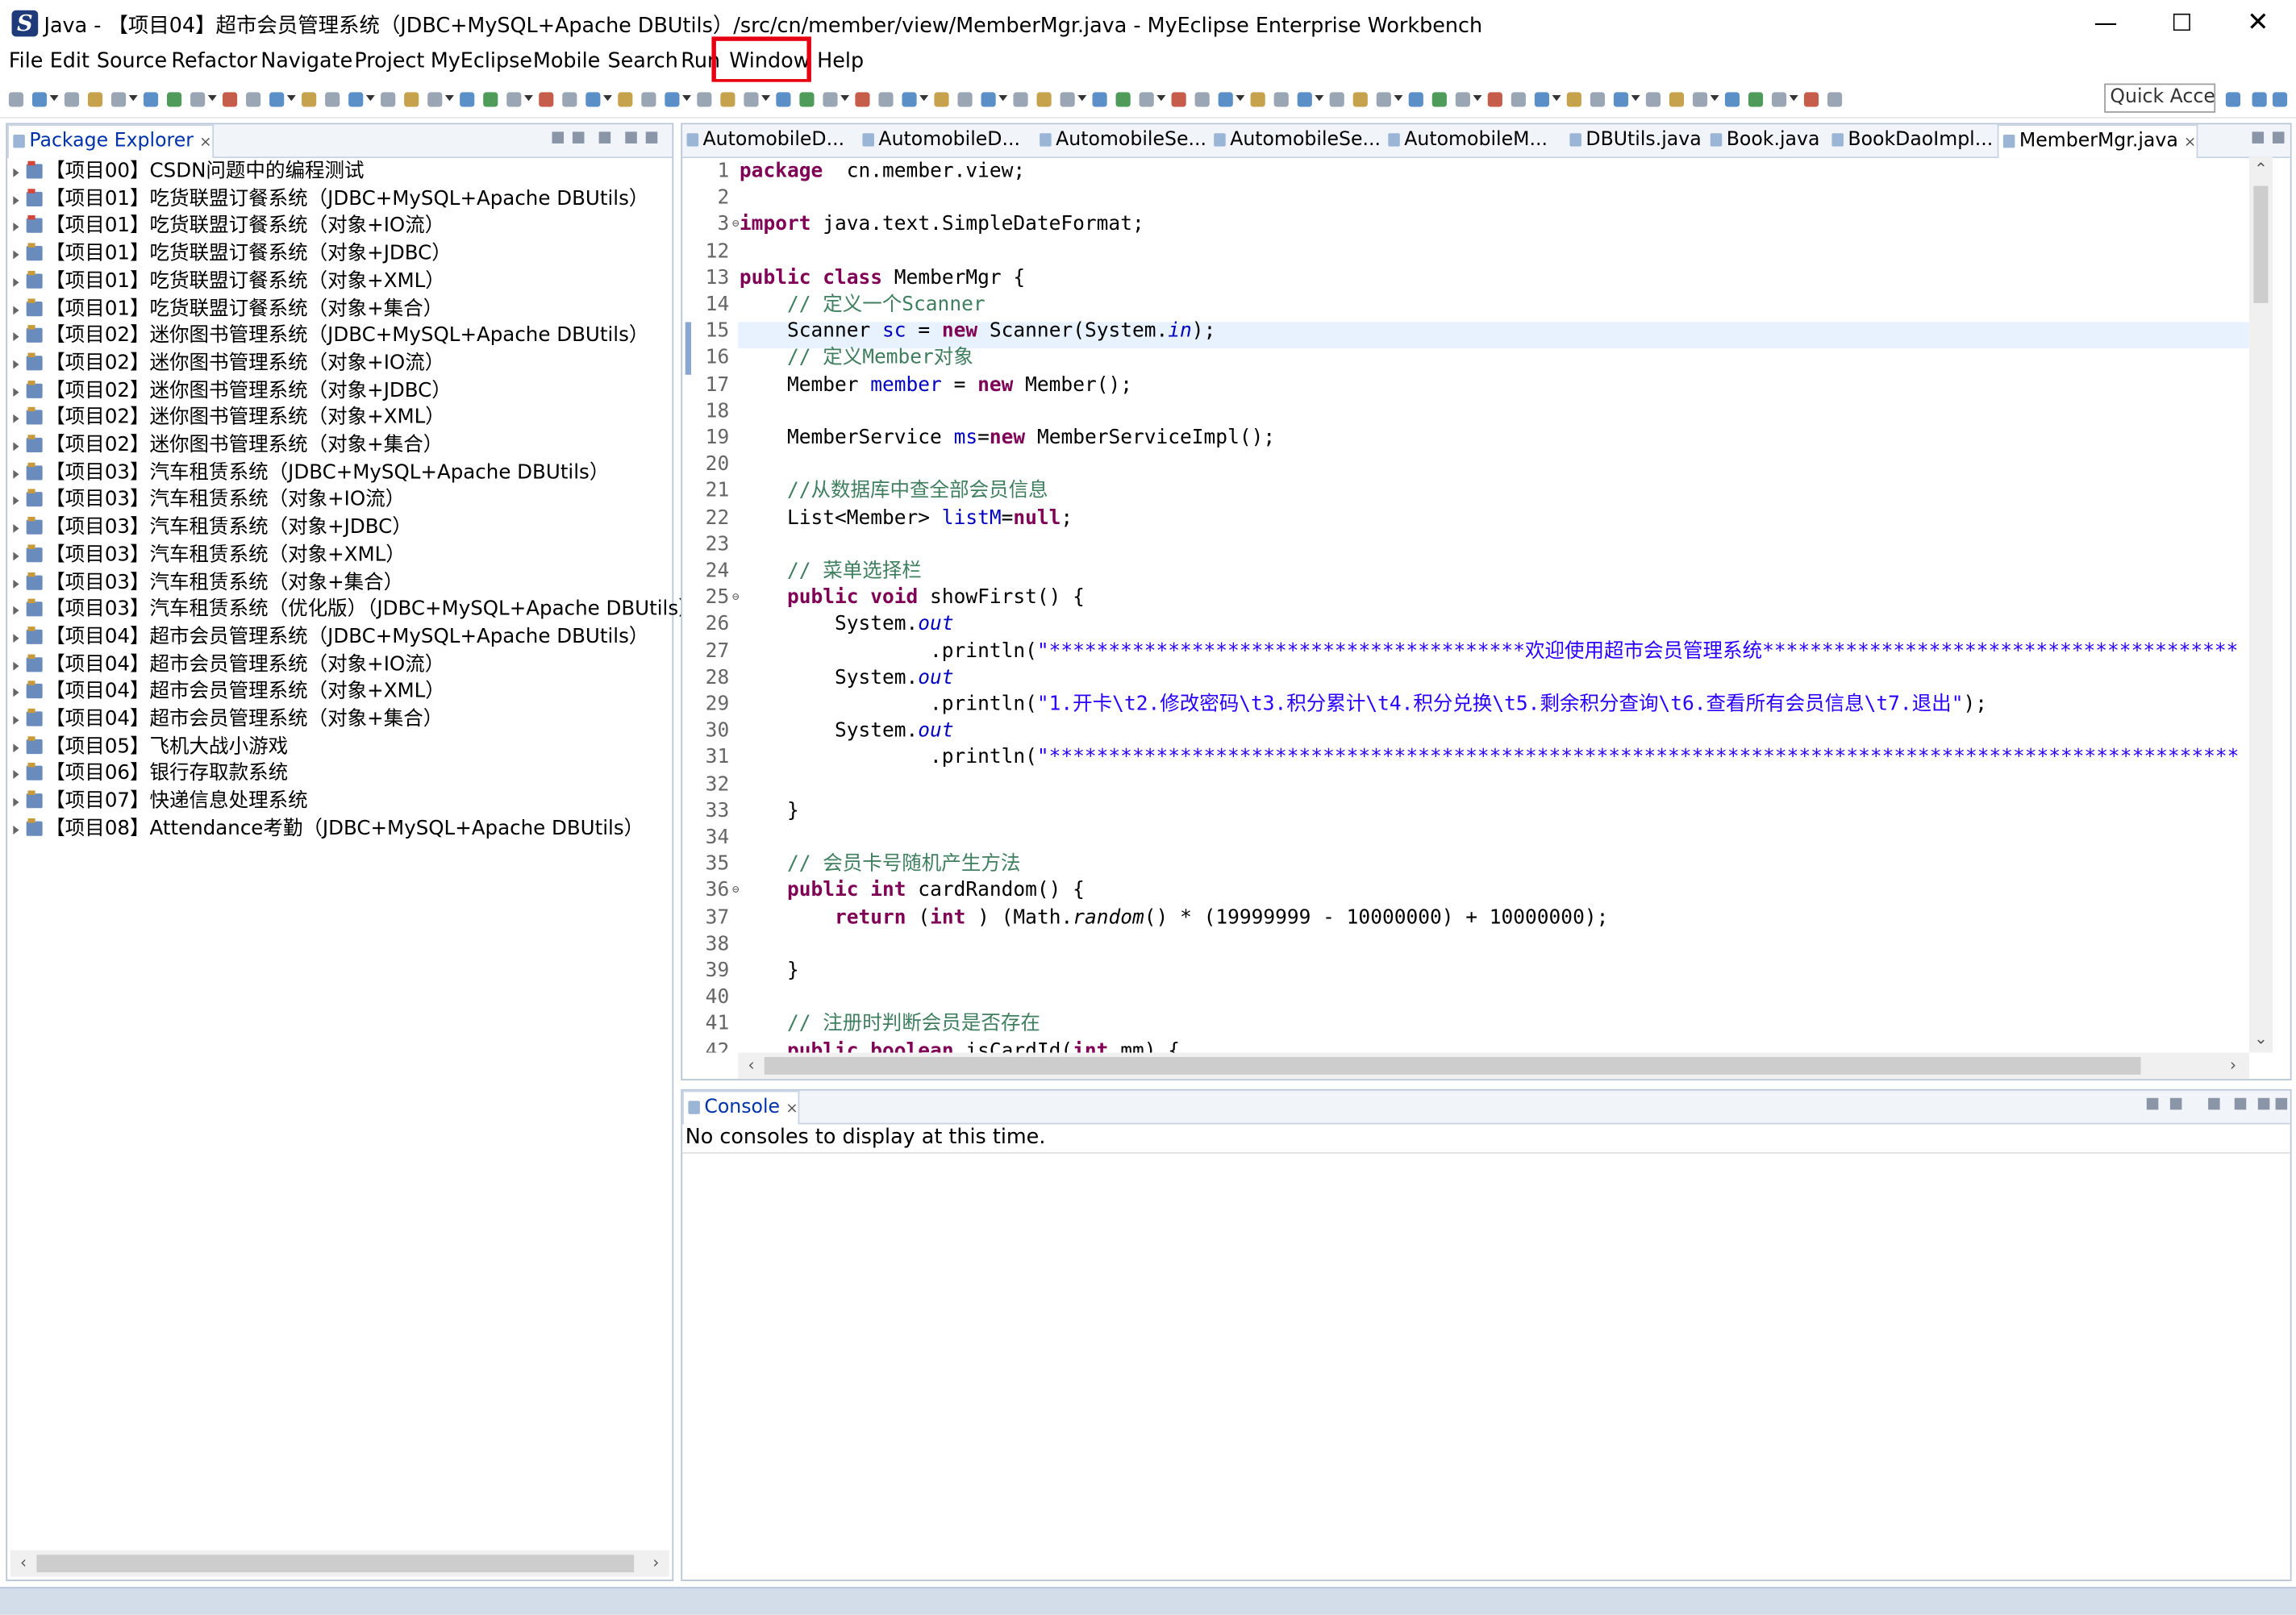 Image resolution: width=2296 pixels, height=1615 pixels. What do you see at coordinates (2152, 1103) in the screenshot?
I see `display-console-icon` at bounding box center [2152, 1103].